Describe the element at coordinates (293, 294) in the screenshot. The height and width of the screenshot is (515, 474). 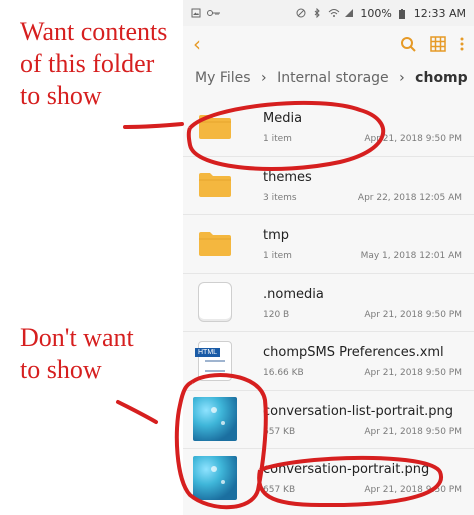
I see `file-name: .nomedia` at that location.